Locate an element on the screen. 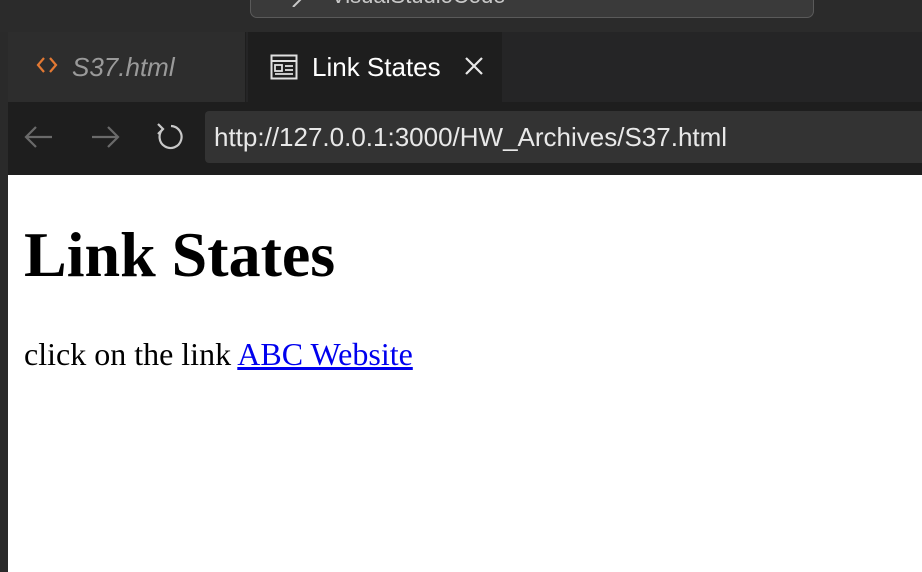 This screenshot has height=572, width=922. tab-s37-html: S37.html is located at coordinates (127, 67).